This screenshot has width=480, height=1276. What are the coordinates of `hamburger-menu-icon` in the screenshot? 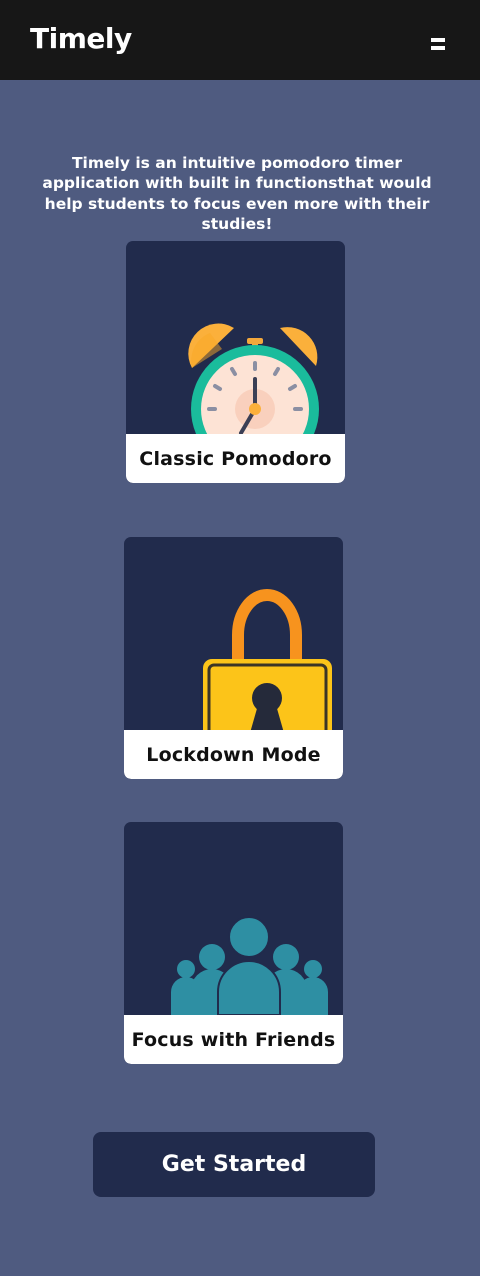 It's located at (438, 44).